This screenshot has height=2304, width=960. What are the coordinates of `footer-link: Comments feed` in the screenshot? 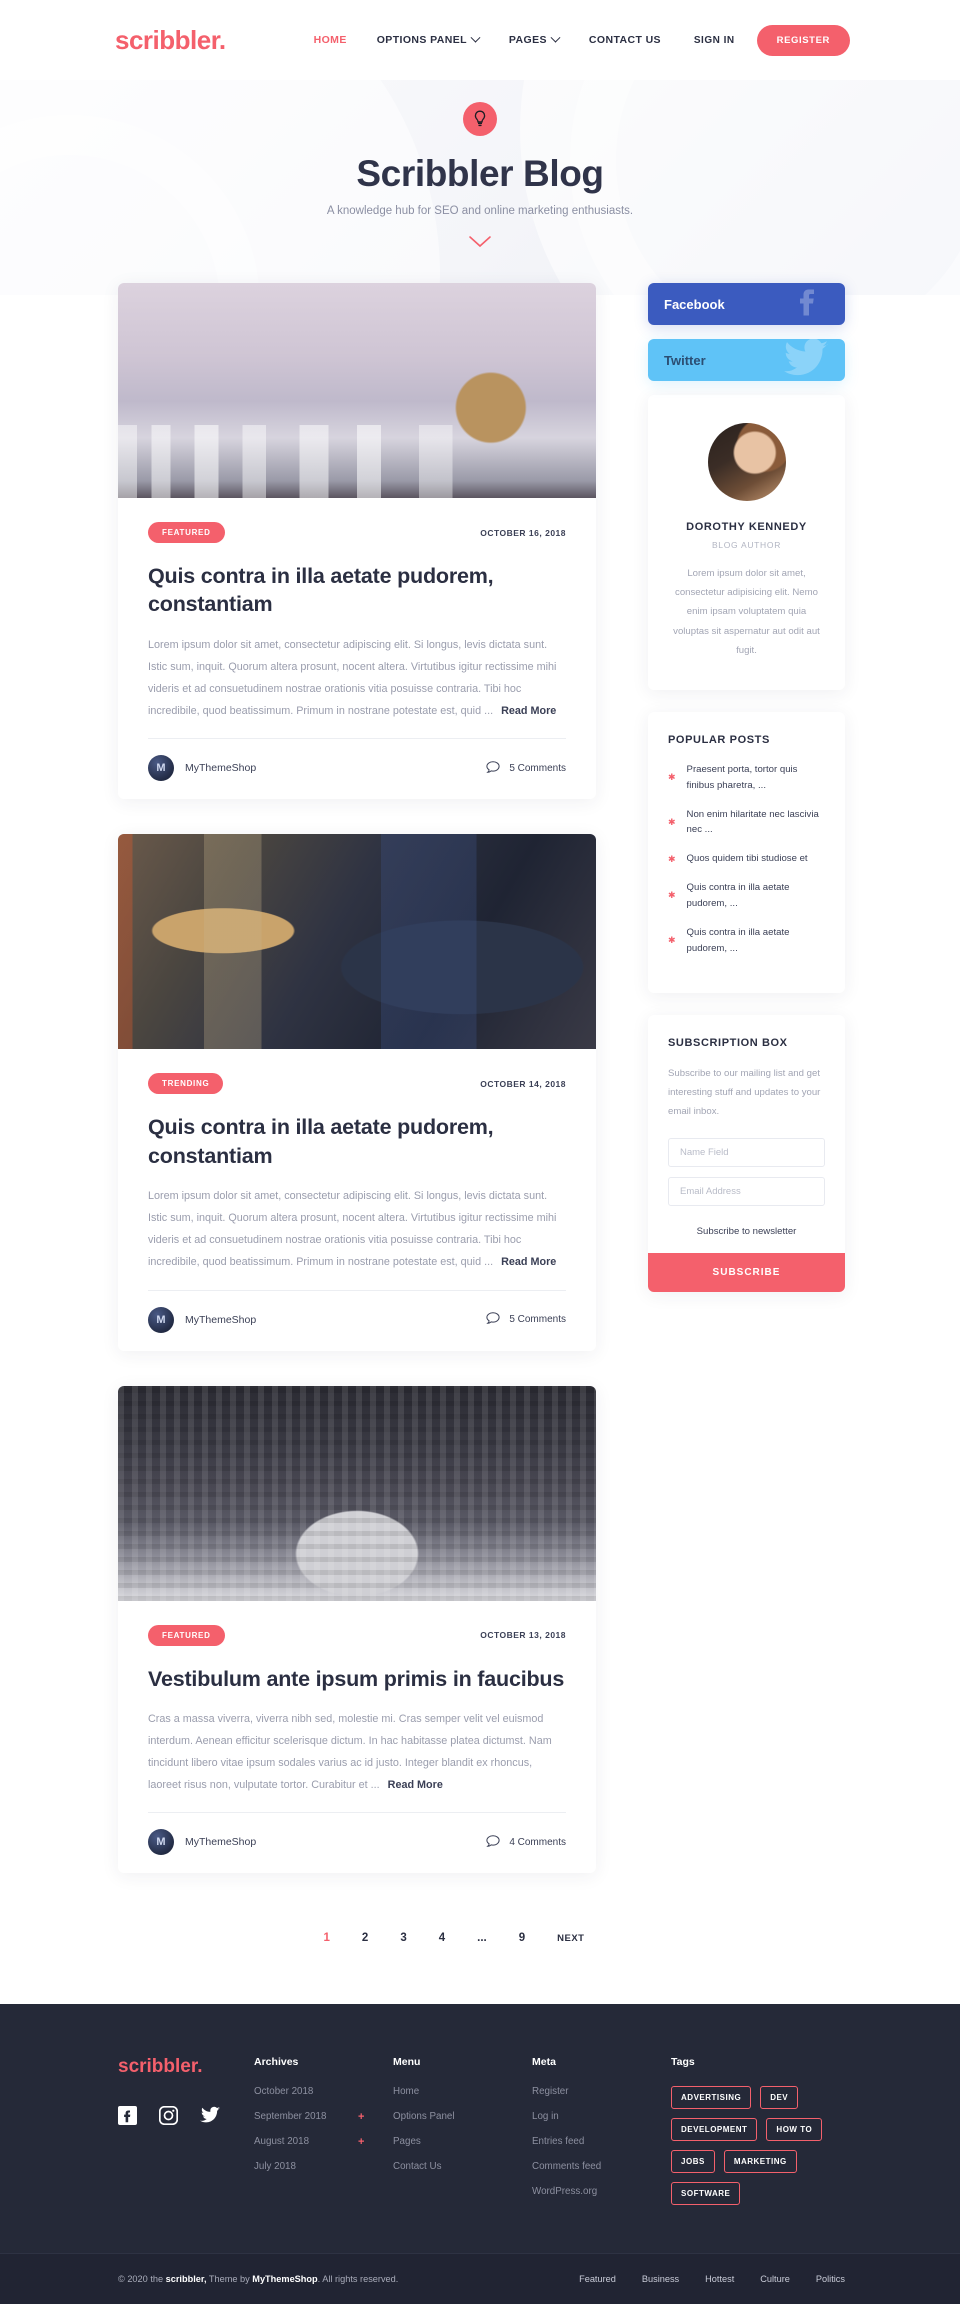 It's located at (601, 2166).